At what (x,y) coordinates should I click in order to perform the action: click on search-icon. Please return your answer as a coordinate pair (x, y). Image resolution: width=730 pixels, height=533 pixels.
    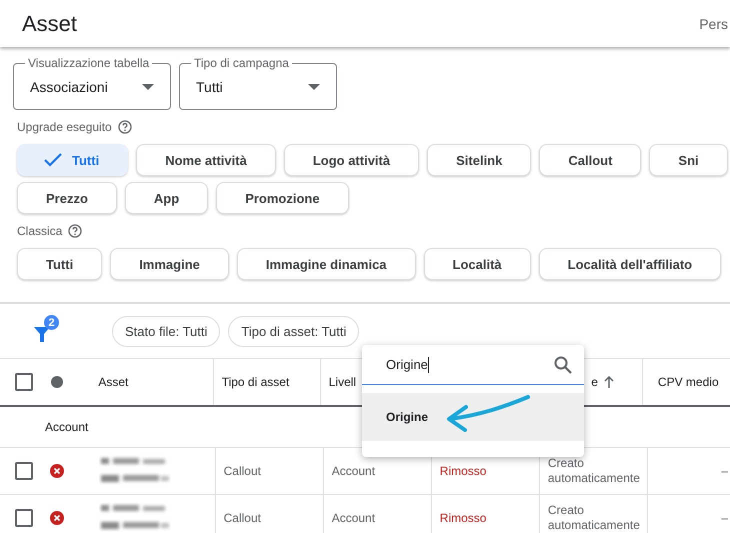
    Looking at the image, I should click on (563, 365).